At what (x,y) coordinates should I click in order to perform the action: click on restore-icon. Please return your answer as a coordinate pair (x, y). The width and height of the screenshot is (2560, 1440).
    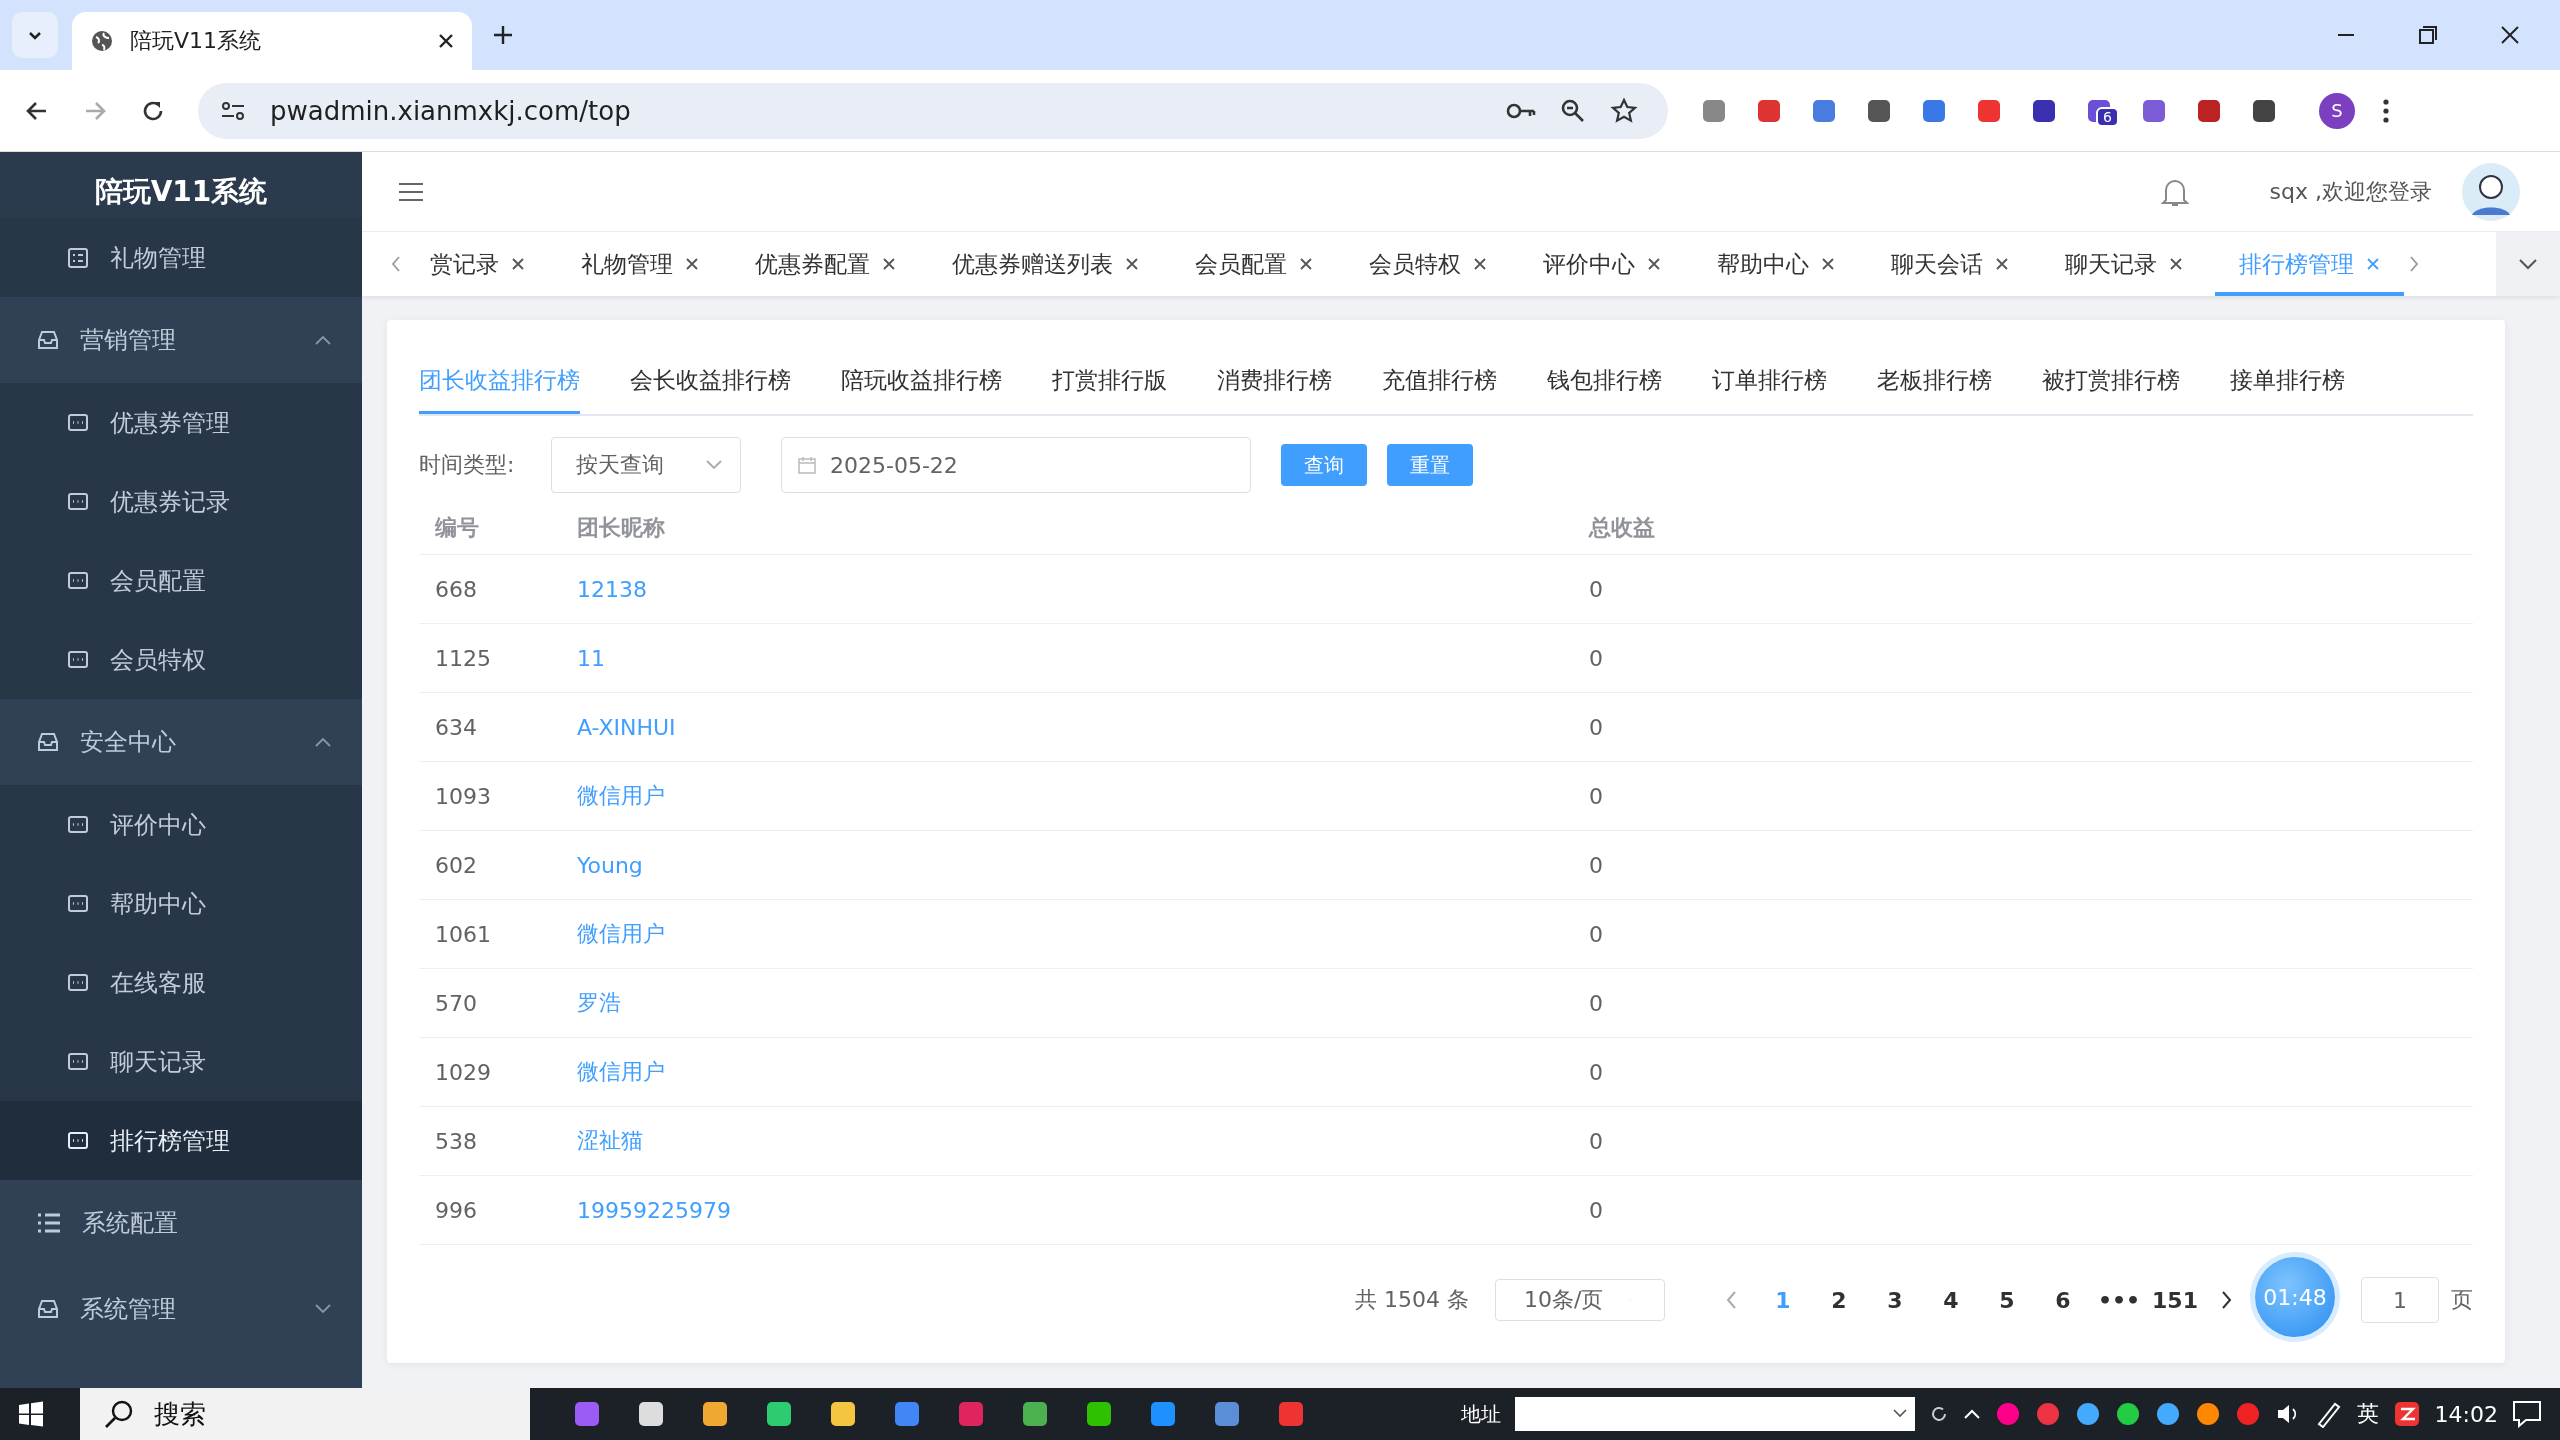
    Looking at the image, I should click on (2428, 35).